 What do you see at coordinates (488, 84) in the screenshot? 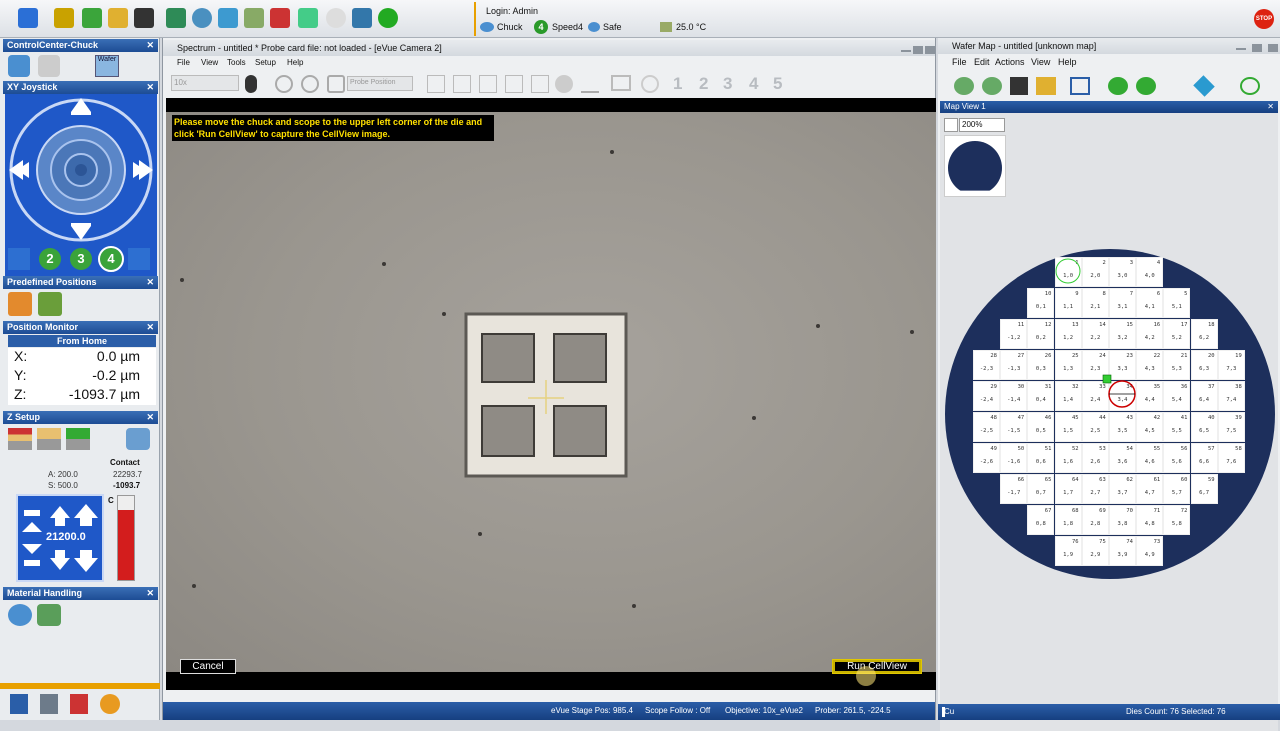
I see `probe-1-icon` at bounding box center [488, 84].